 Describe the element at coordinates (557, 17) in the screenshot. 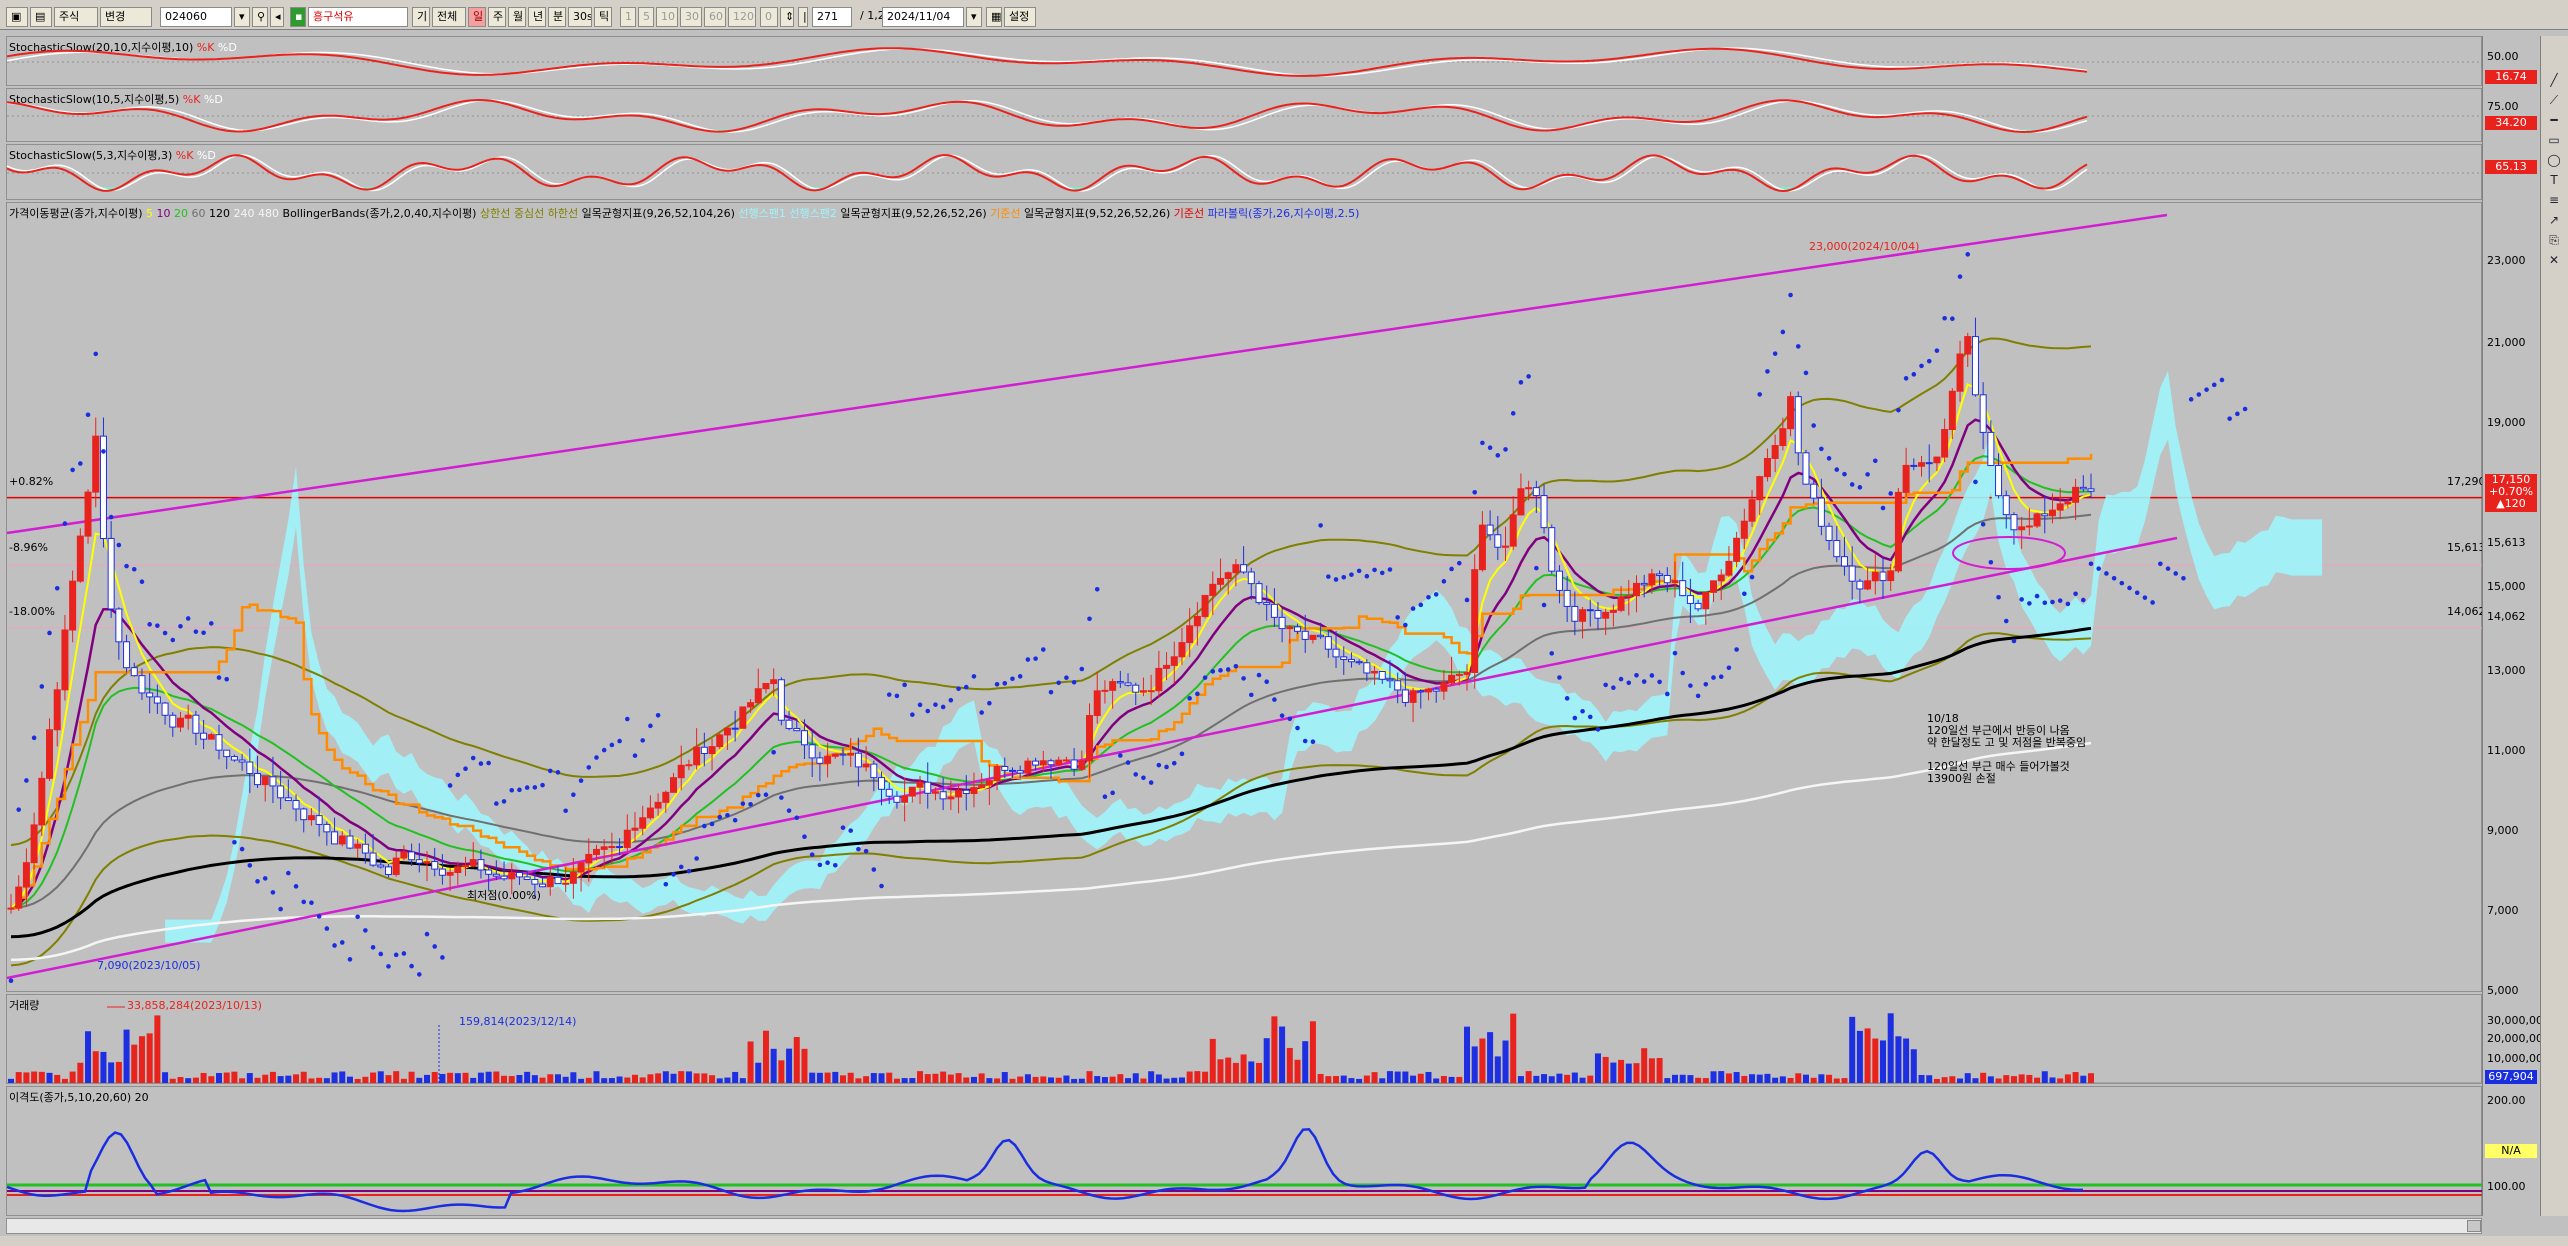

I see `minute-button: 분` at that location.